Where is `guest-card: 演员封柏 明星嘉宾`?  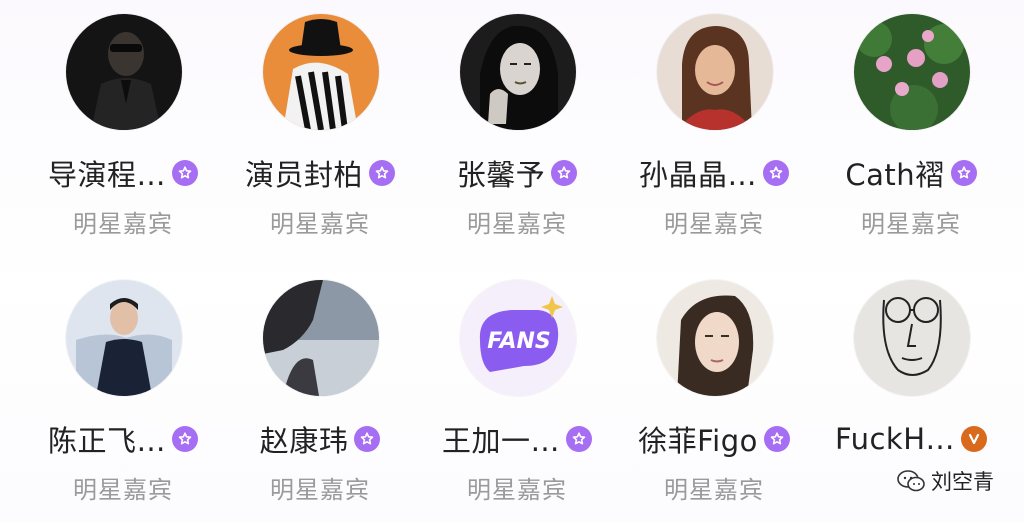
guest-card: 演员封柏 明星嘉宾 is located at coordinates (320, 120).